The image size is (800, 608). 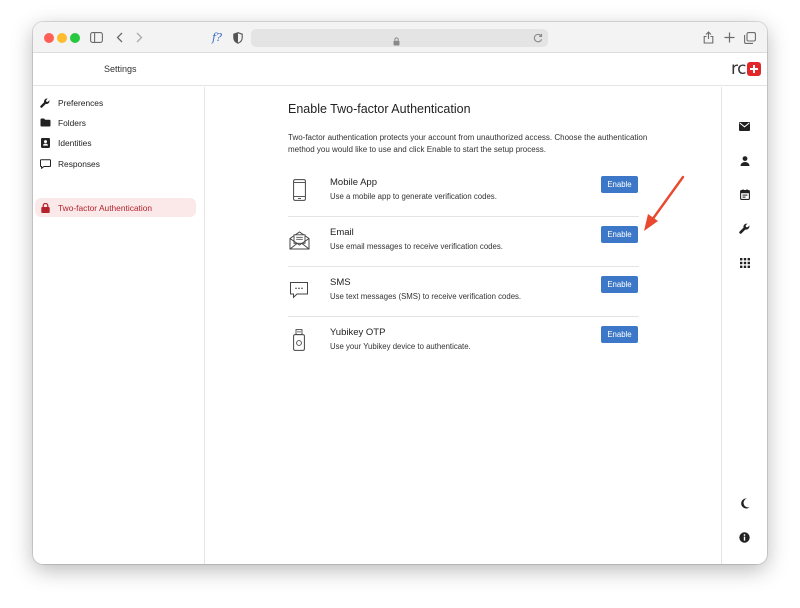 I want to click on logo-text: rc, so click(x=738, y=69).